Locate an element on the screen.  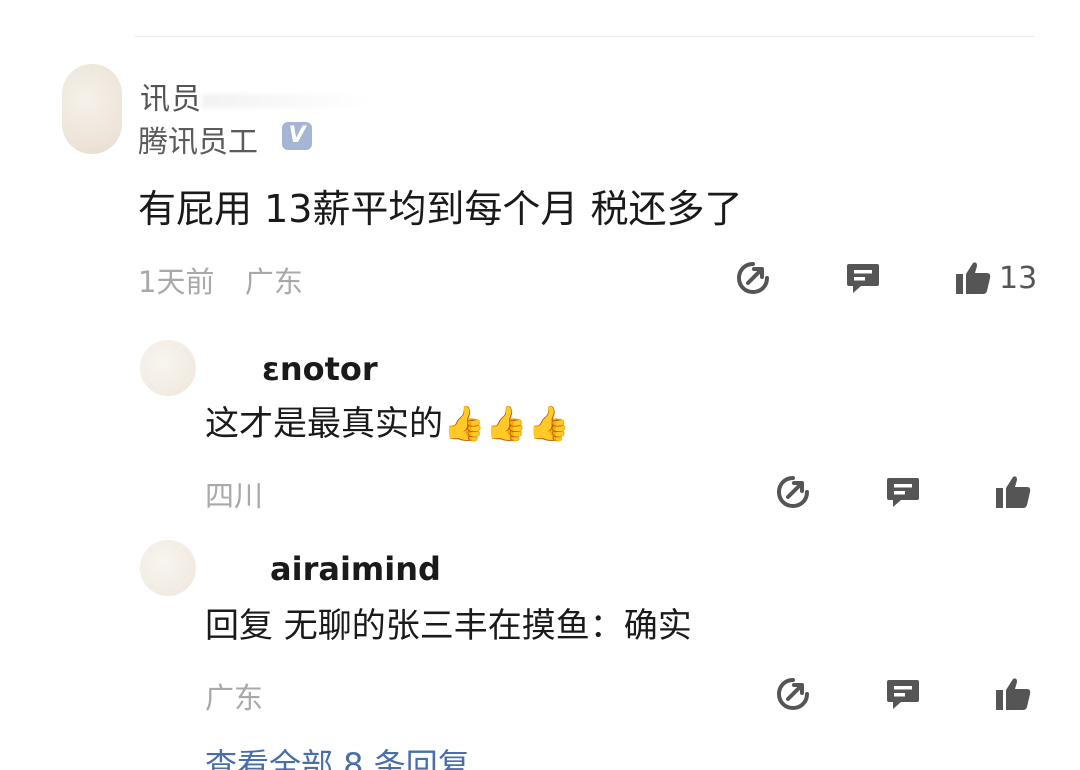
reply-text: 回复 无聊的张三丰在摸鱼：确实 is located at coordinates (448, 626).